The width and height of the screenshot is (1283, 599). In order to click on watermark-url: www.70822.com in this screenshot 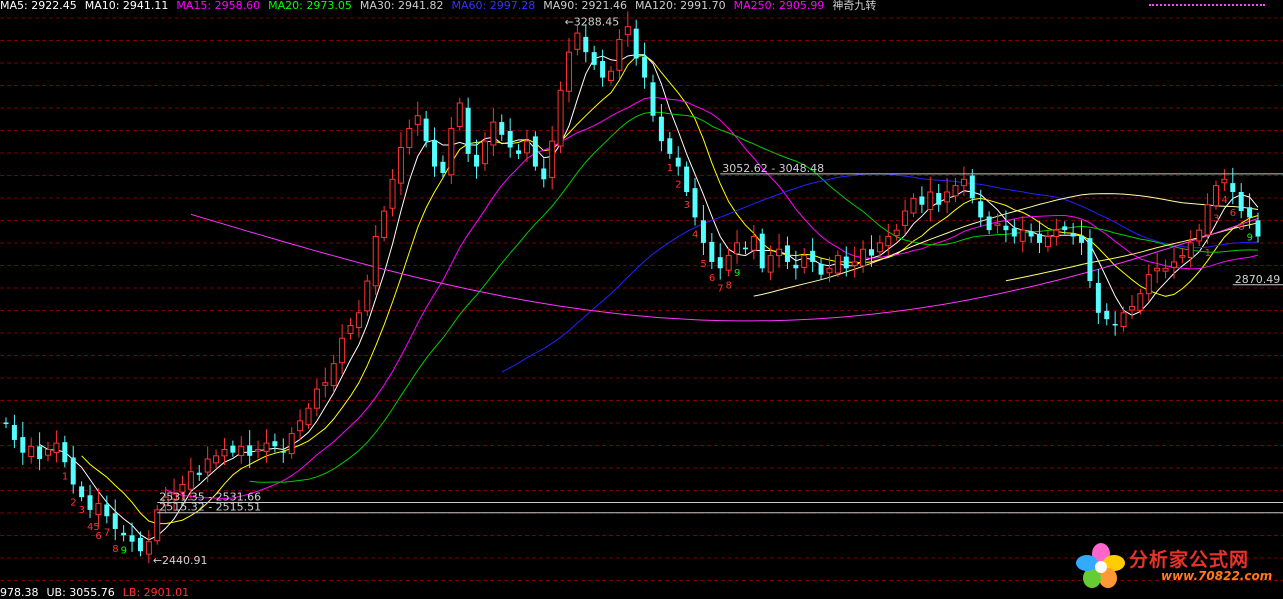, I will do `click(1217, 576)`.